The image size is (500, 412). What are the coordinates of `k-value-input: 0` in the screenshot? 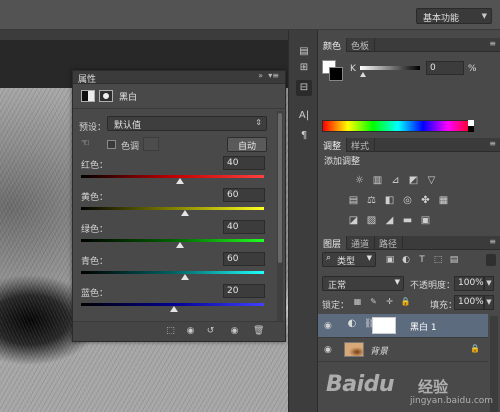 It's located at (445, 68).